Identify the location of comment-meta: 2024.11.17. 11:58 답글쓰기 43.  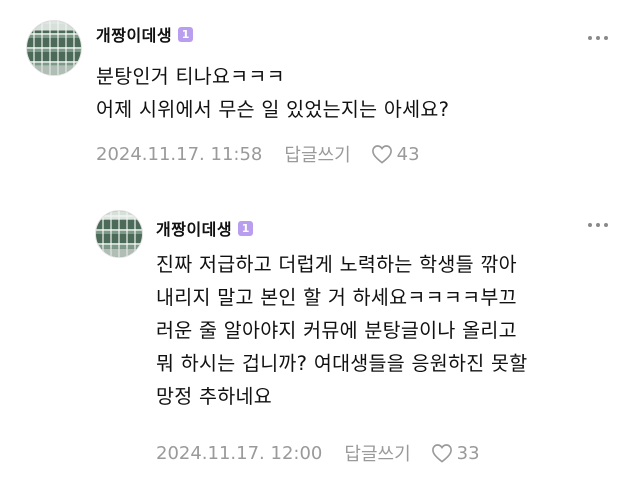
(258, 154).